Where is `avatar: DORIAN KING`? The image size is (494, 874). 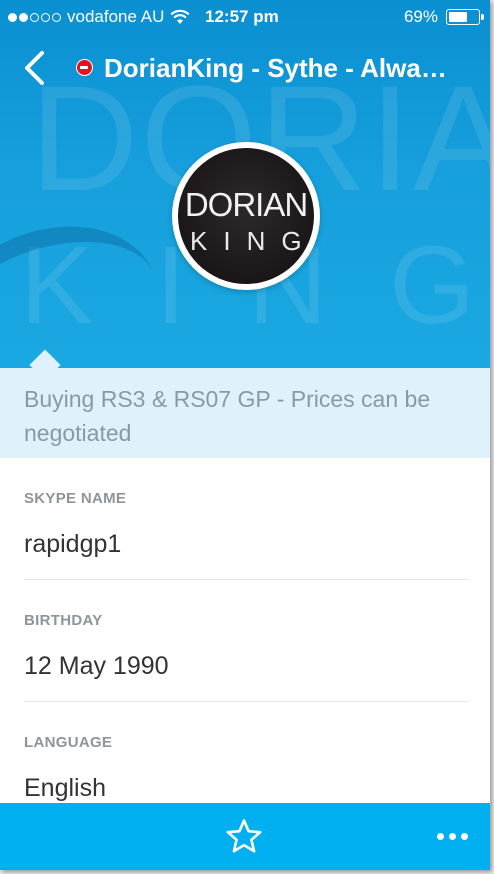
avatar: DORIAN KING is located at coordinates (246, 216).